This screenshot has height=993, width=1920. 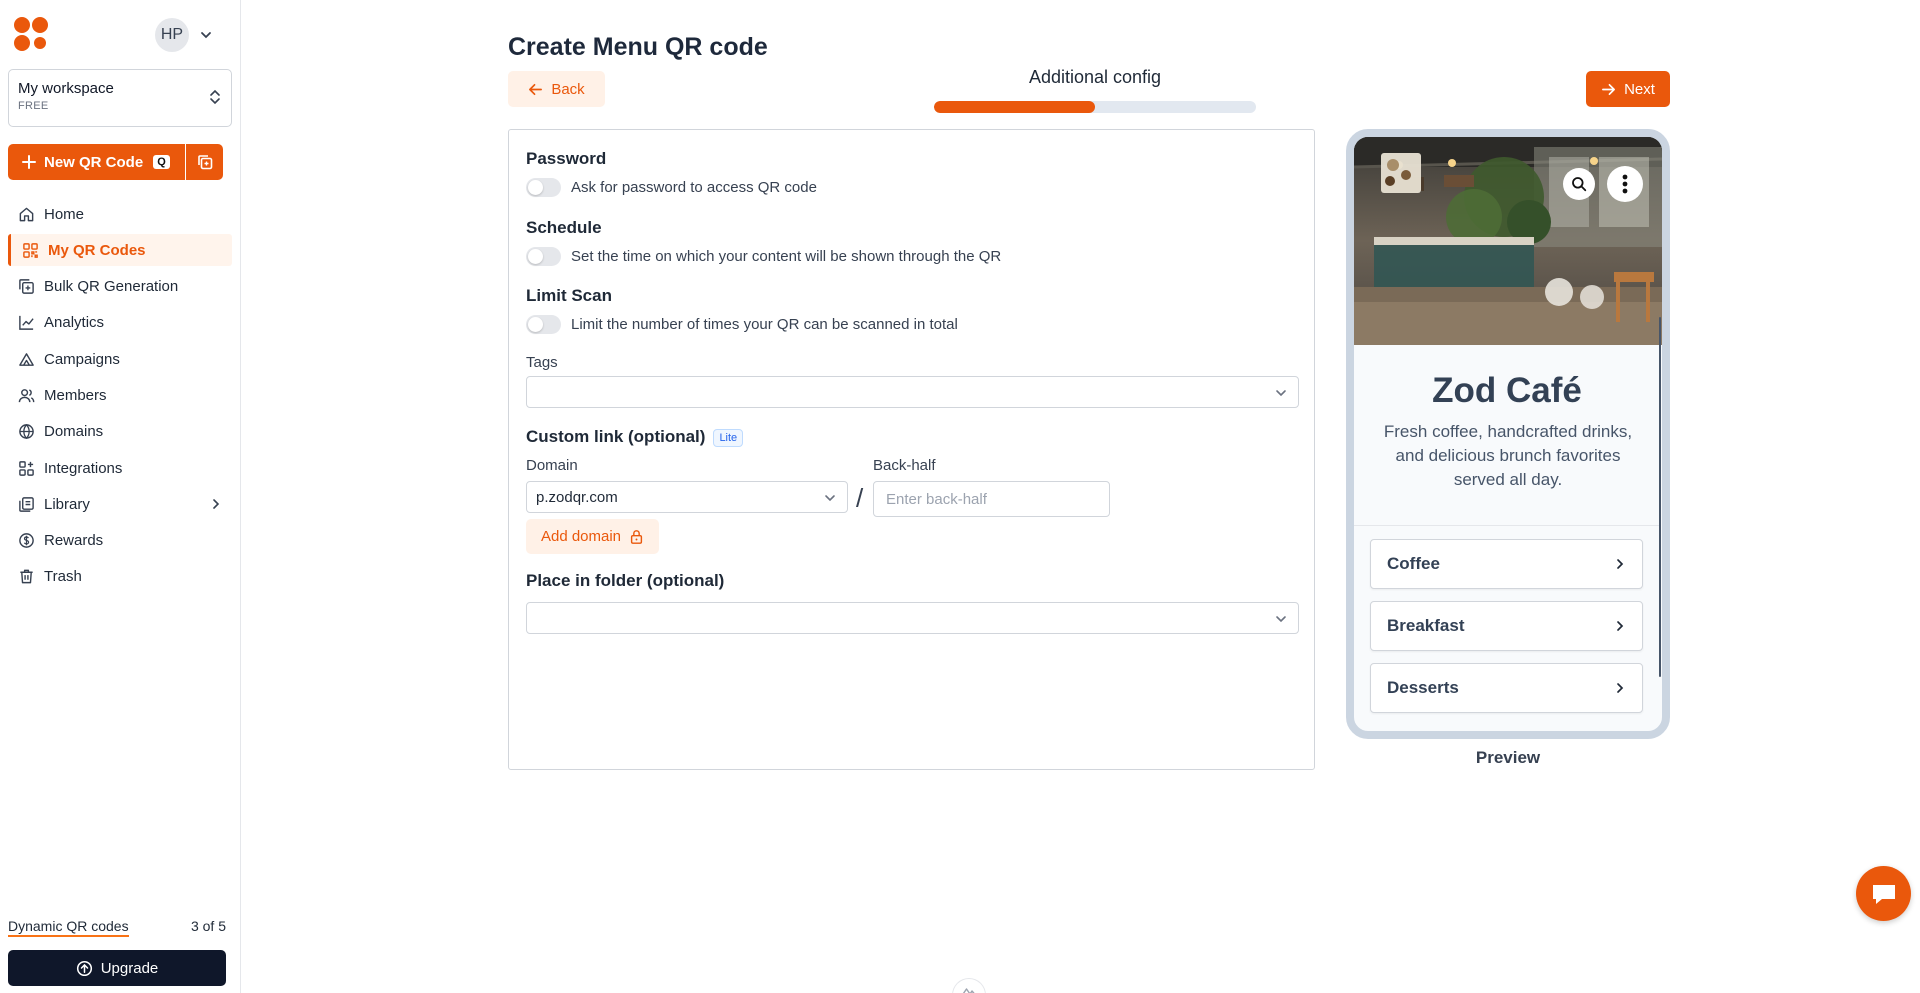 I want to click on chevron-up-down-icon, so click(x=215, y=97).